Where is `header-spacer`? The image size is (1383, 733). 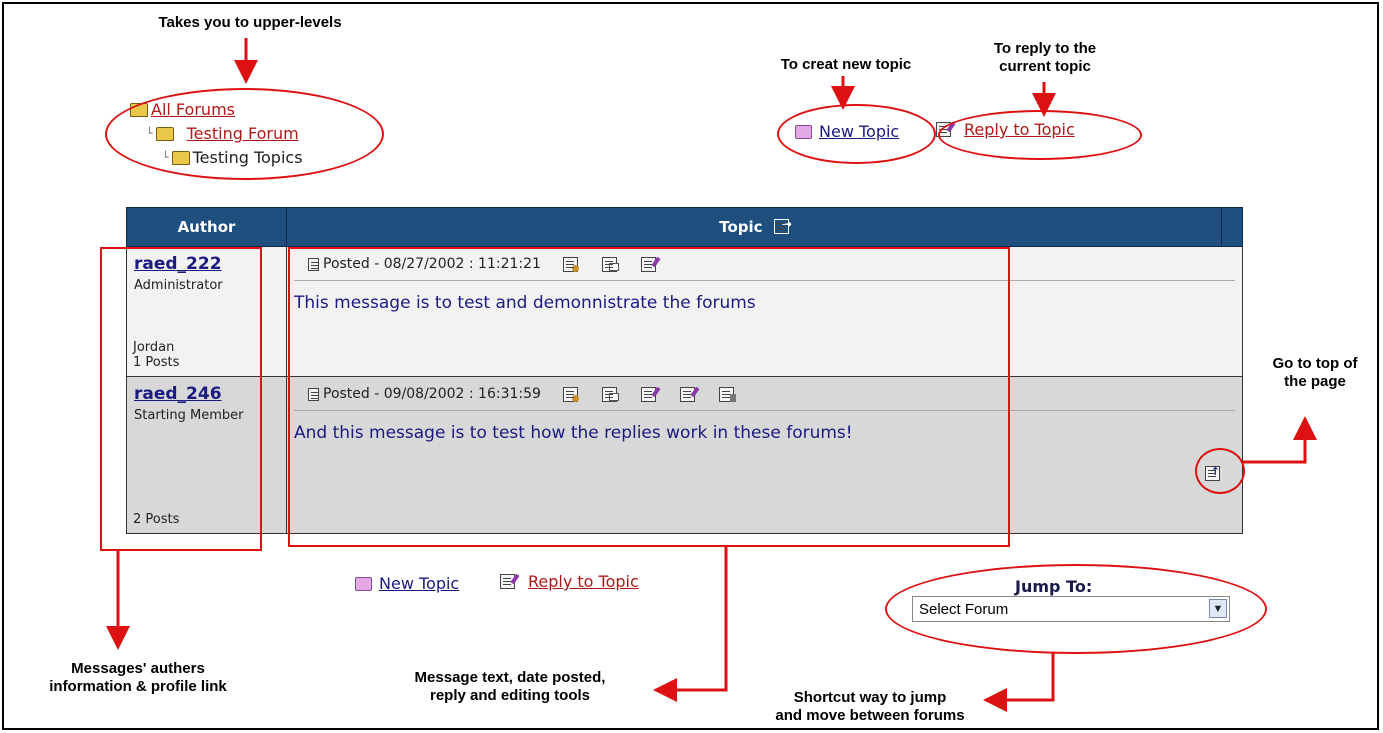 header-spacer is located at coordinates (1232, 227).